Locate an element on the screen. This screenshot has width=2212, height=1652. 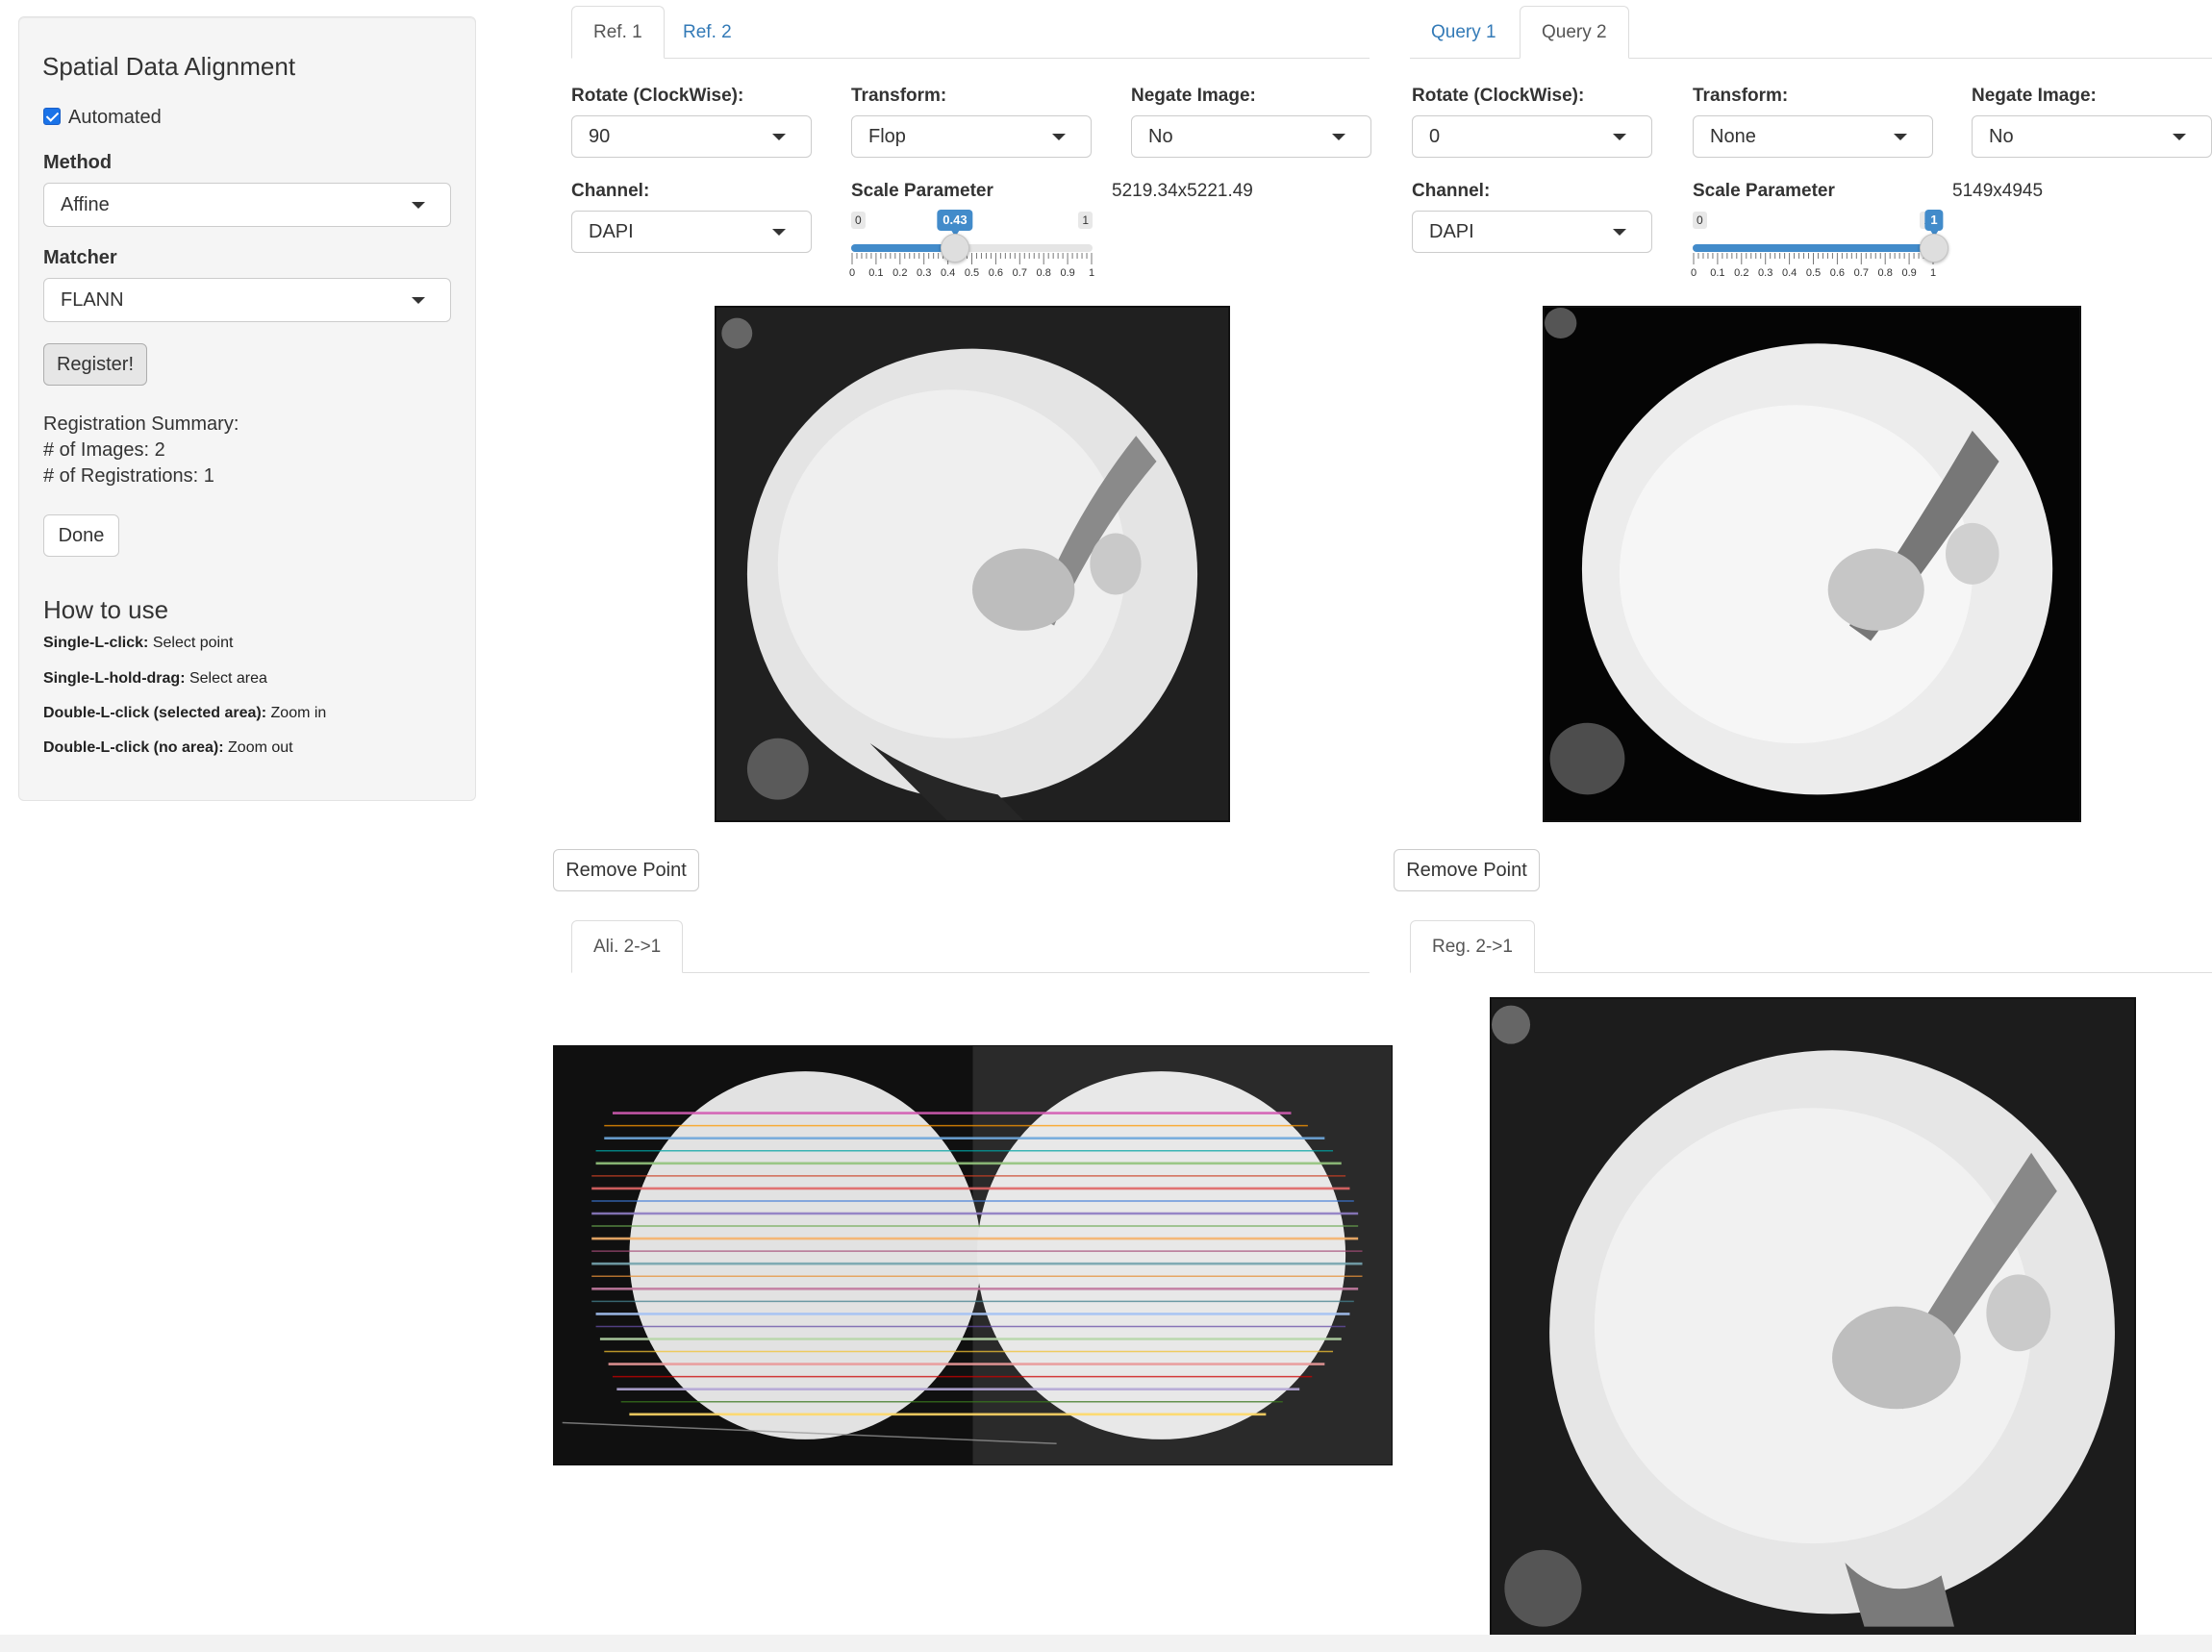
tab-query-1: Query 1 is located at coordinates (1464, 32).